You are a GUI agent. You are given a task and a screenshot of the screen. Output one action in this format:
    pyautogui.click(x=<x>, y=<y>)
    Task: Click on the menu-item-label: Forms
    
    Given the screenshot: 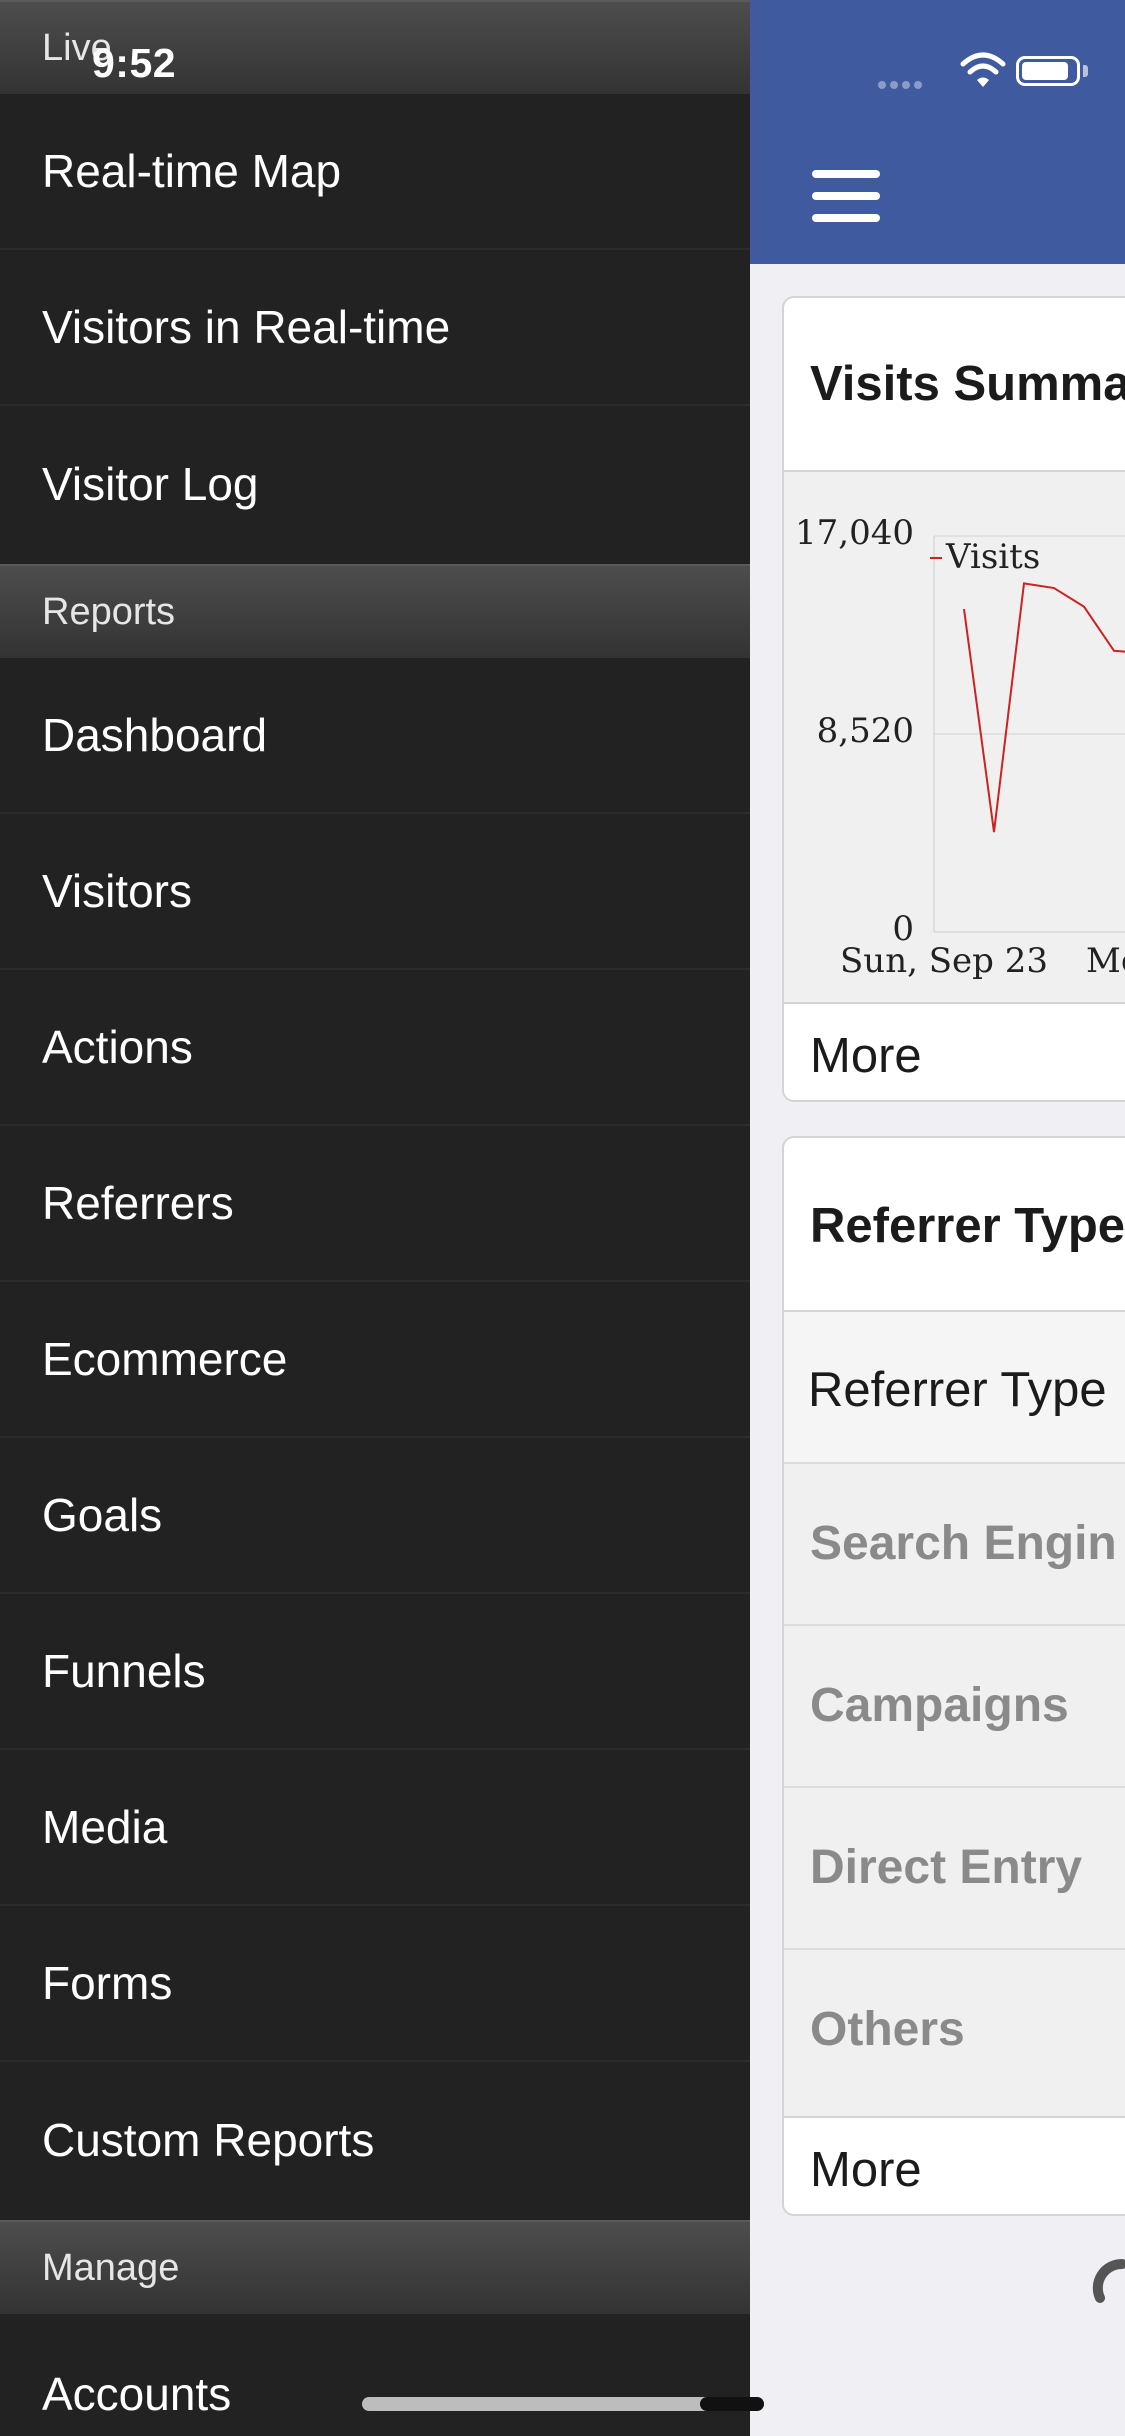 What is the action you would take?
    pyautogui.click(x=107, y=1983)
    